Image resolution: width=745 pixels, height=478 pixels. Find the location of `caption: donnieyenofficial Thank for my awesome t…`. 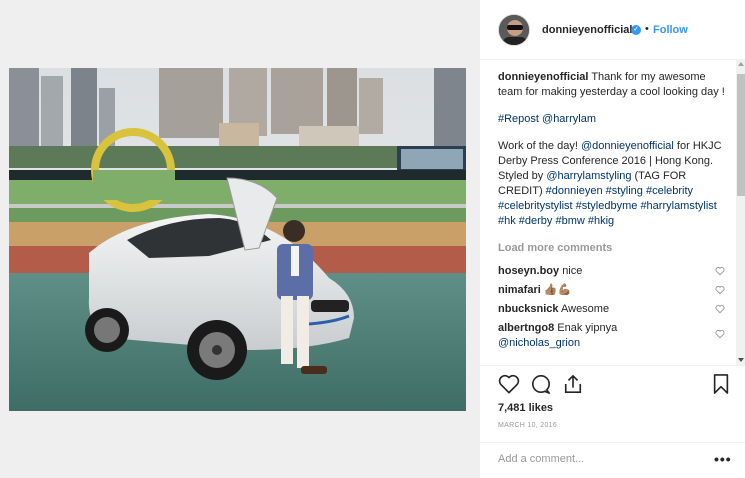

caption: donnieyenofficial Thank for my awesome t… is located at coordinates (614, 85).